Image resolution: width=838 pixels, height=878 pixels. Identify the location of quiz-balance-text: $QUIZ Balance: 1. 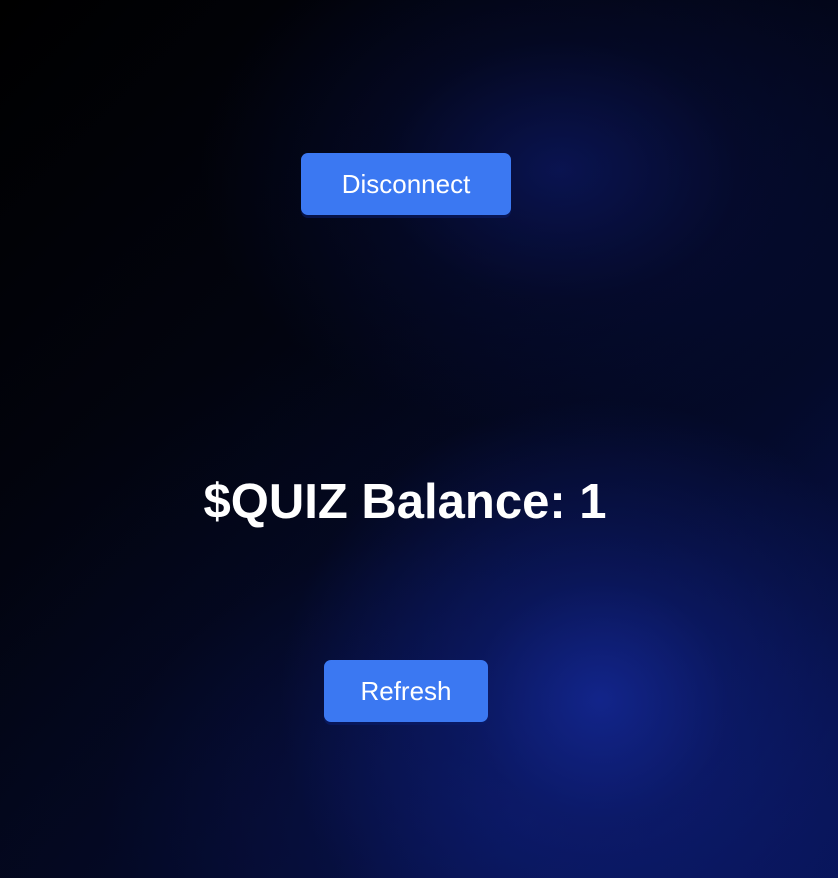
(405, 502).